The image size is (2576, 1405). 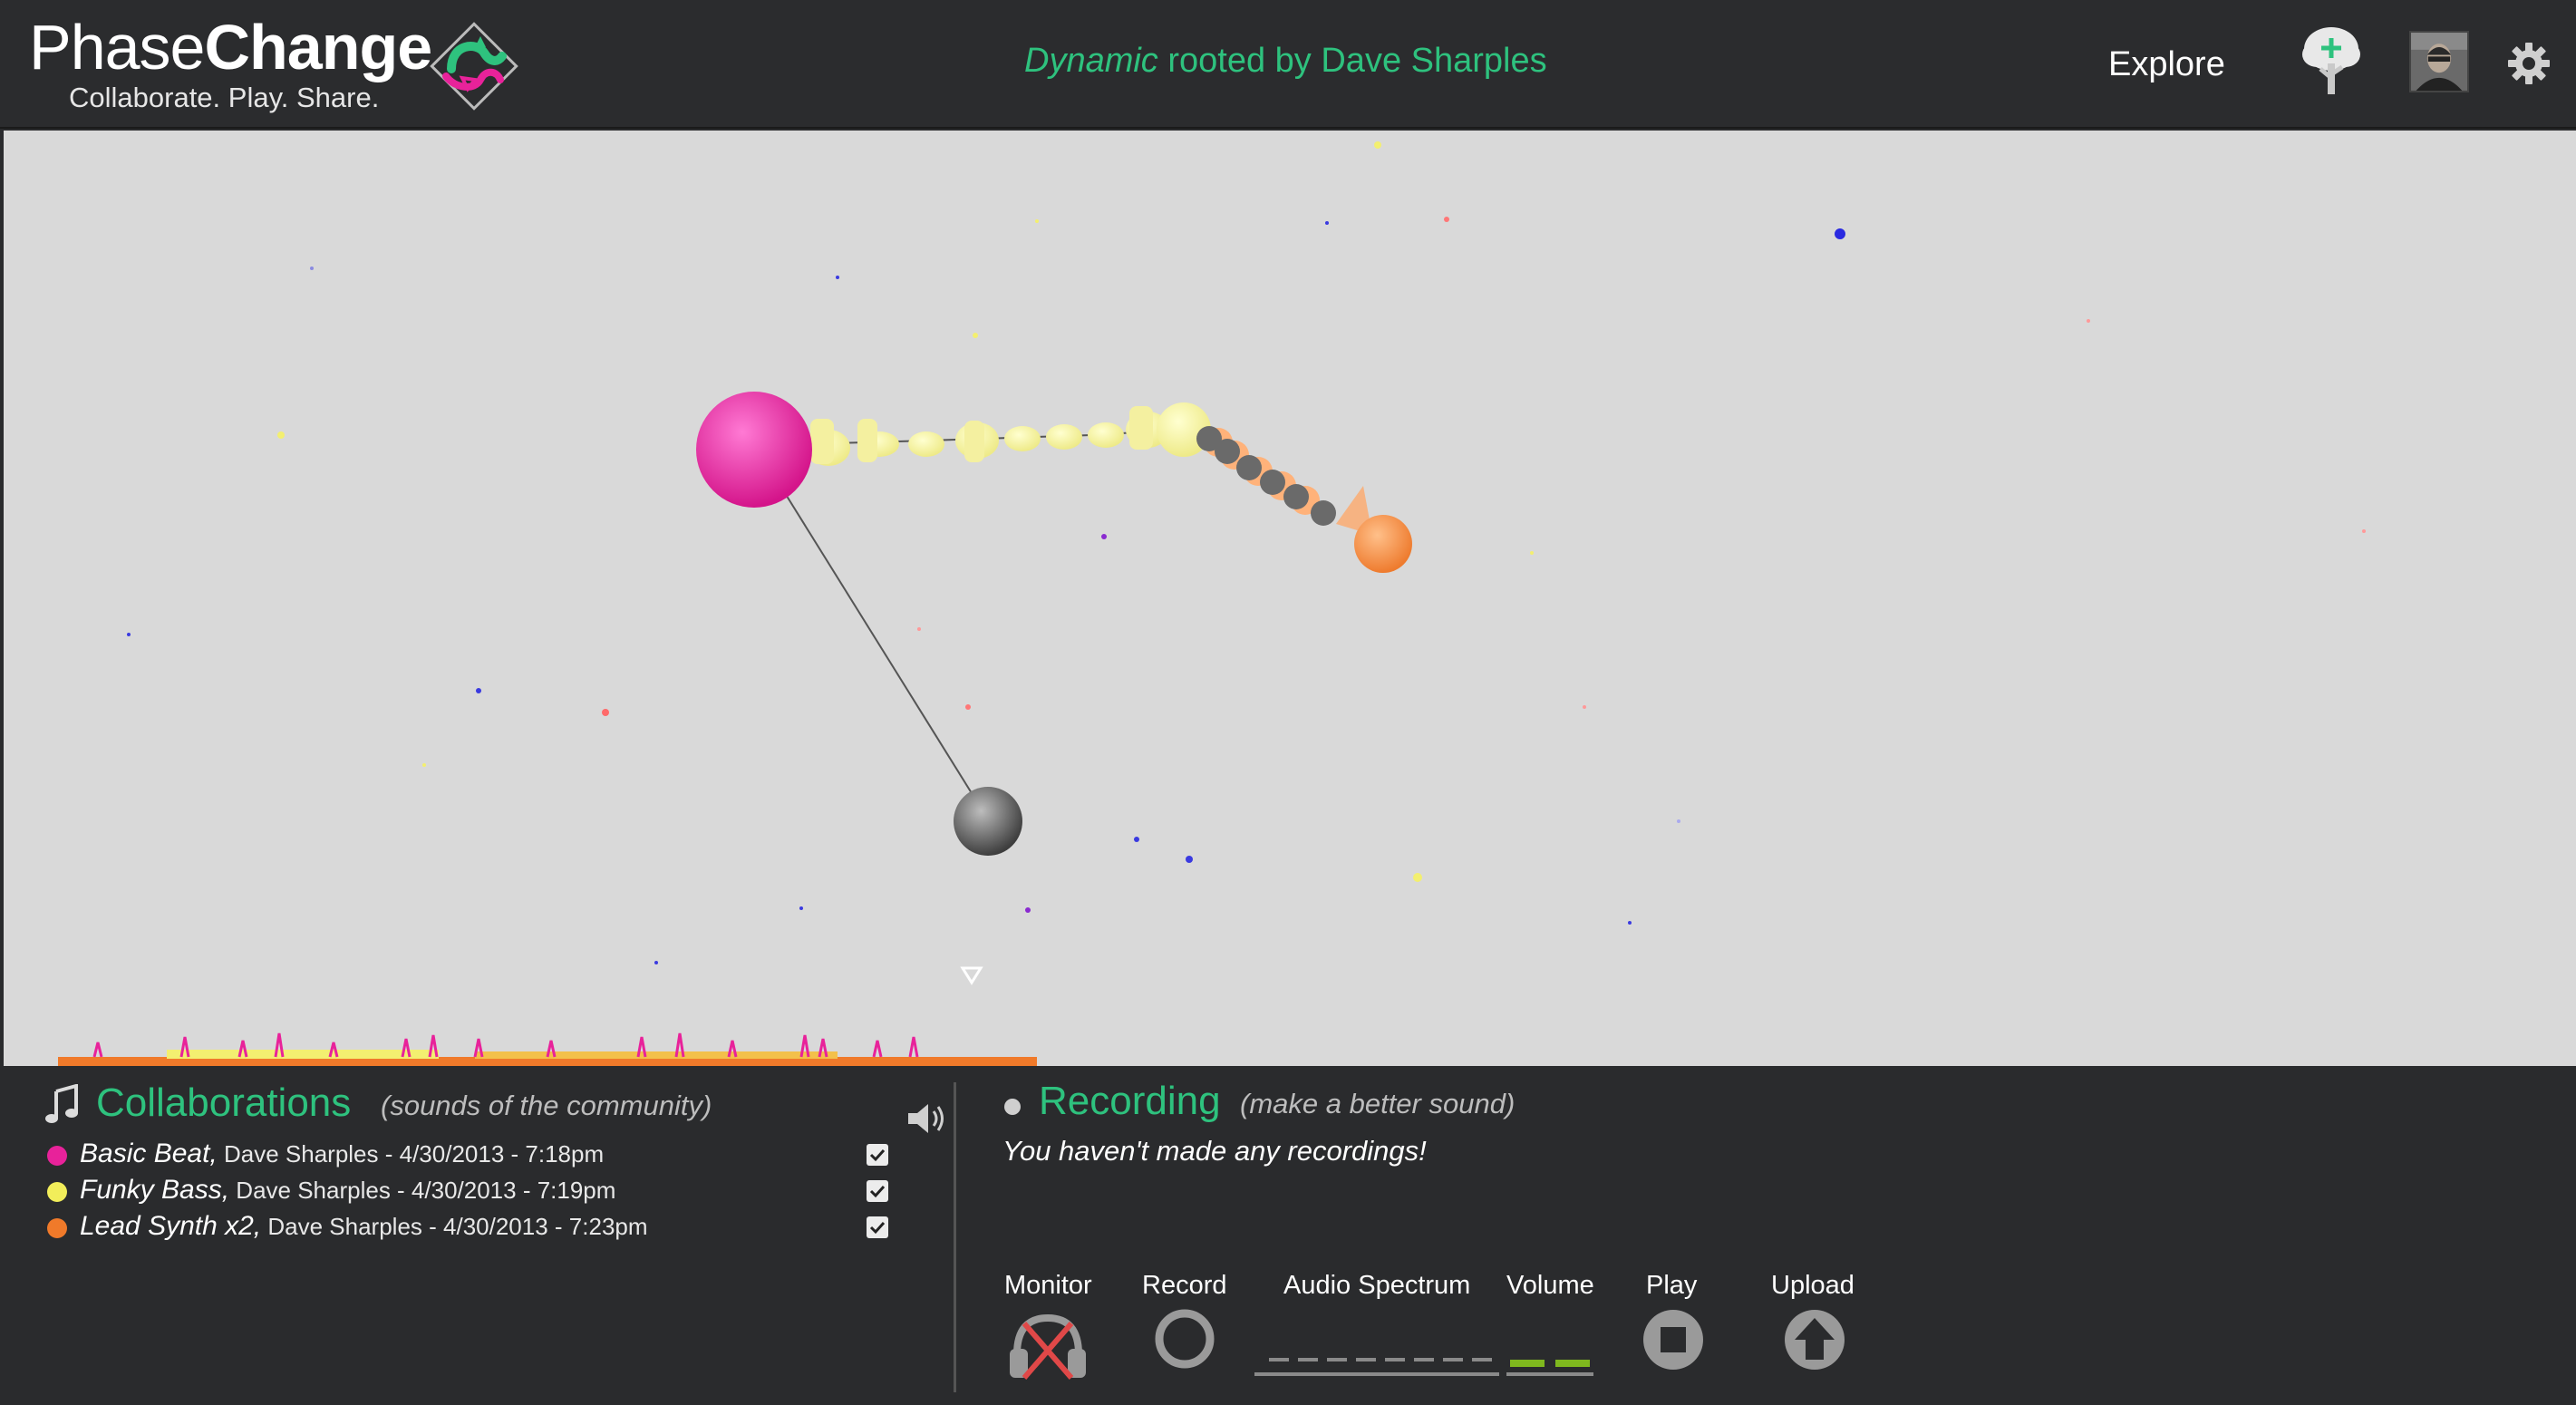 I want to click on tree-rooted-by: rooted by Dave Sharples, so click(x=1352, y=61).